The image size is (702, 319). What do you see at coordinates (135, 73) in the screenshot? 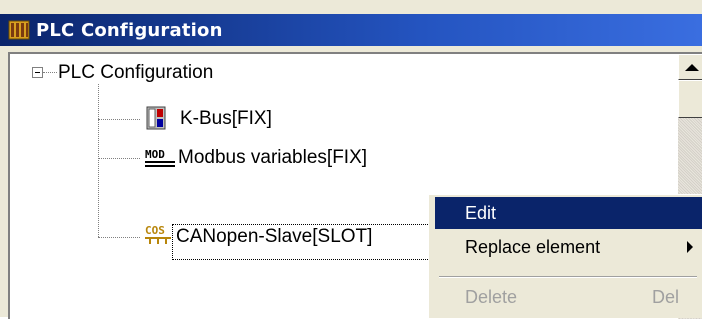
I see `tree-root-label: PLC Configuration` at bounding box center [135, 73].